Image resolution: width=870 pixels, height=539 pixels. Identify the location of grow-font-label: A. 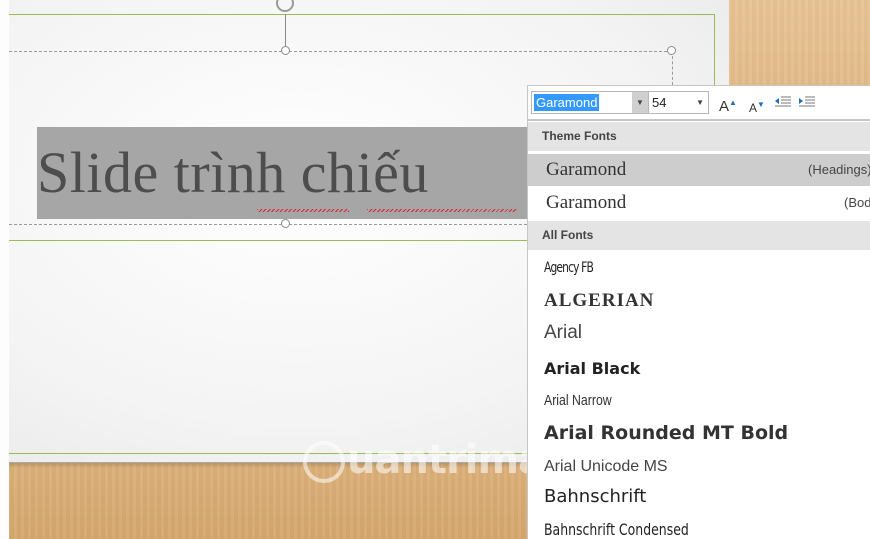
(724, 106).